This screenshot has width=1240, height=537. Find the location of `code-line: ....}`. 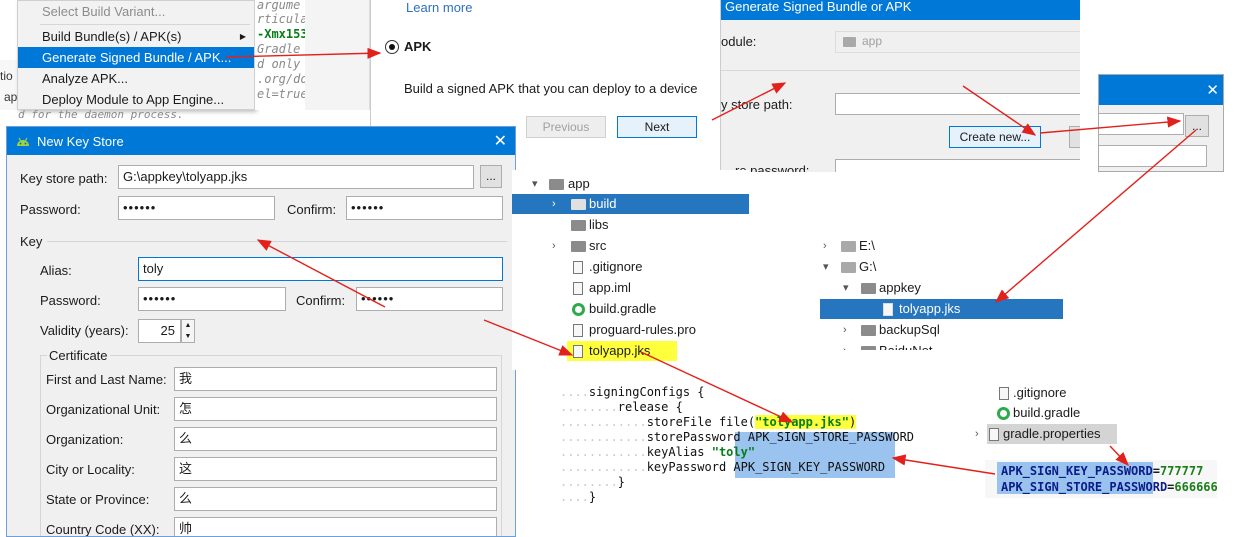

code-line: ....} is located at coordinates (578, 497).